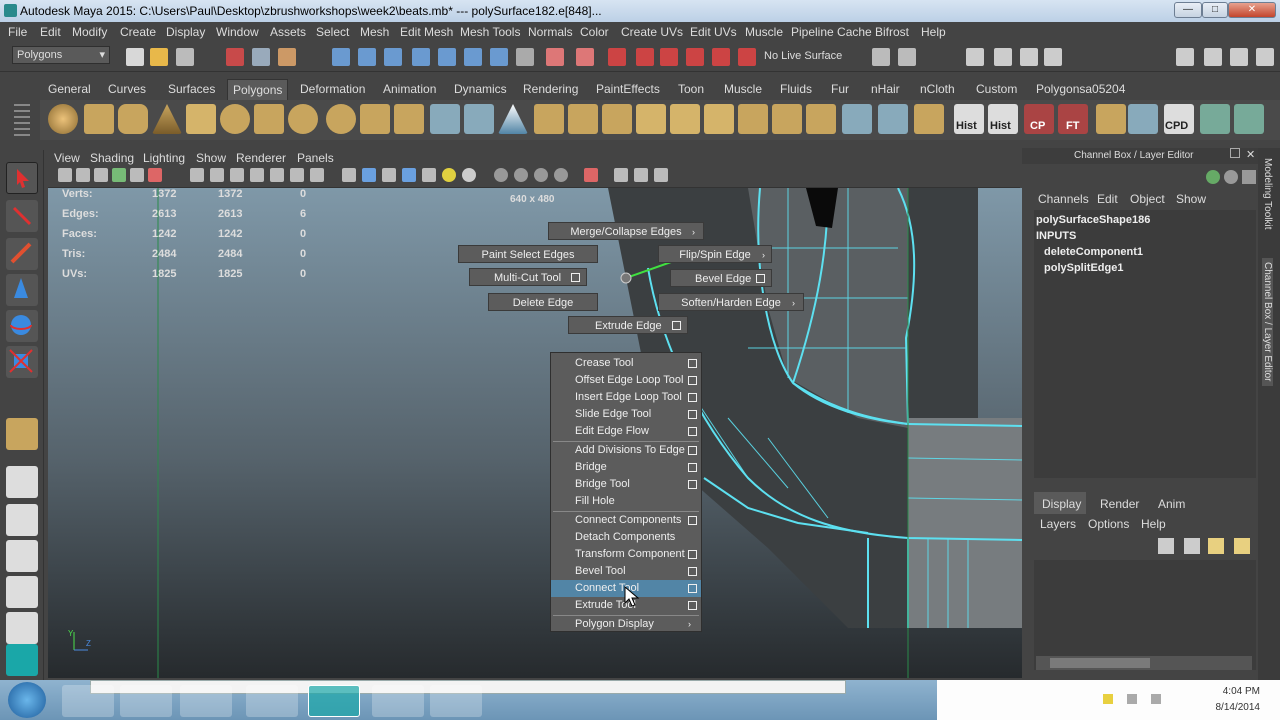 The width and height of the screenshot is (1280, 720). What do you see at coordinates (743, 89) in the screenshot?
I see `tab-muscle: Muscle` at bounding box center [743, 89].